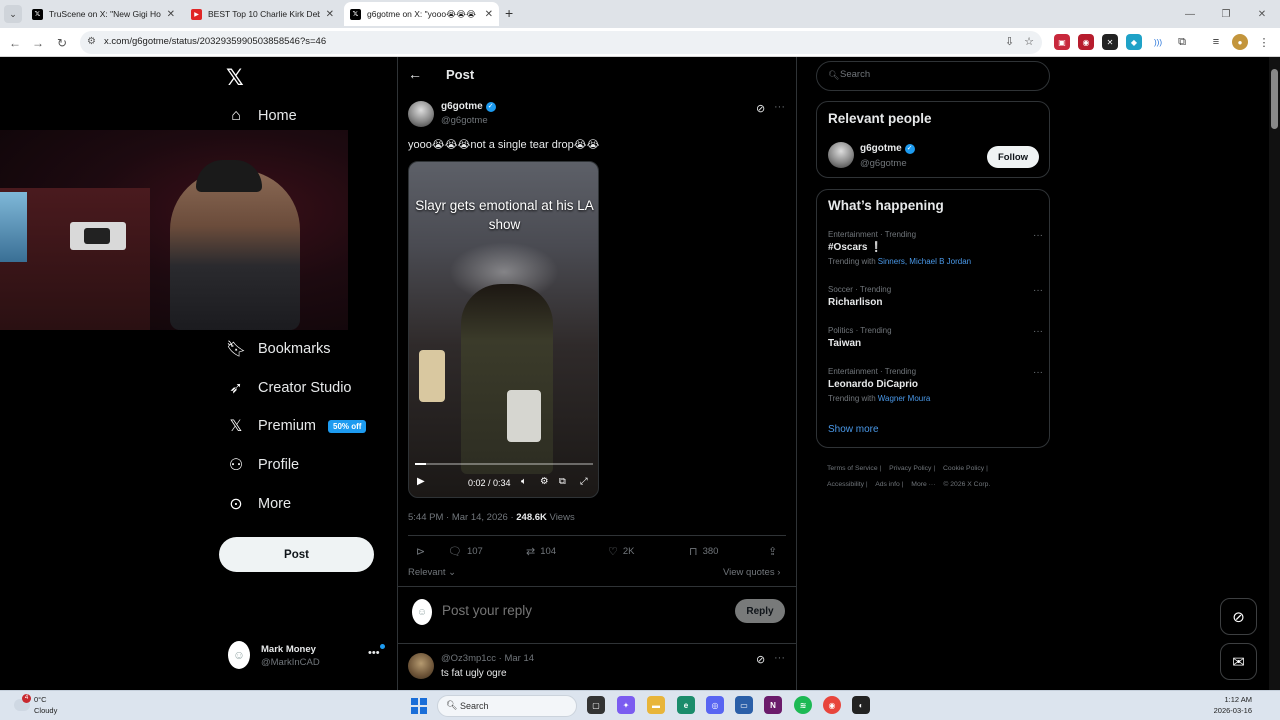 The image size is (1280, 720). I want to click on site-info-icon: ⚙, so click(91, 41).